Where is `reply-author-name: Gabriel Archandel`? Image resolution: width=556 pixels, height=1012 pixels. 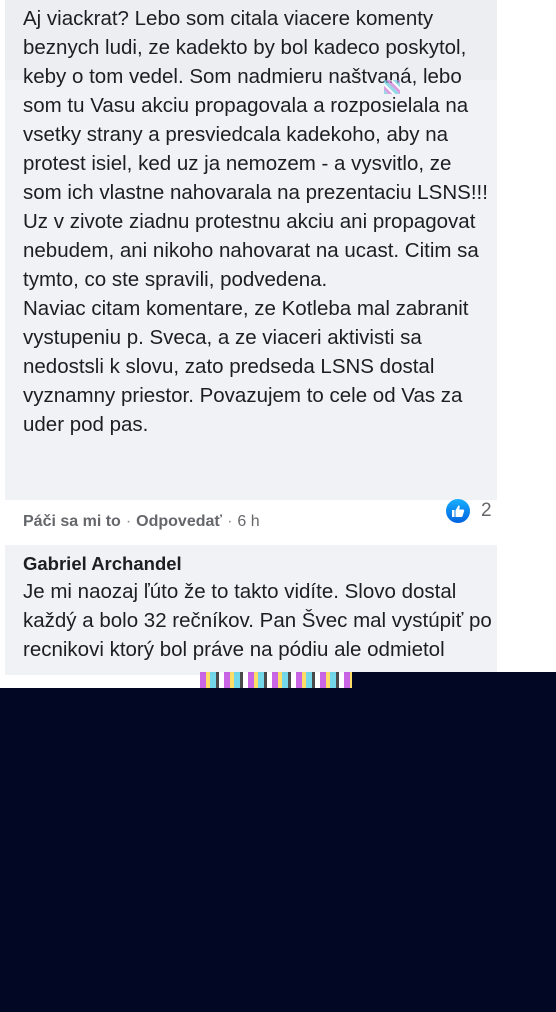
reply-author-name: Gabriel Archandel is located at coordinates (102, 564).